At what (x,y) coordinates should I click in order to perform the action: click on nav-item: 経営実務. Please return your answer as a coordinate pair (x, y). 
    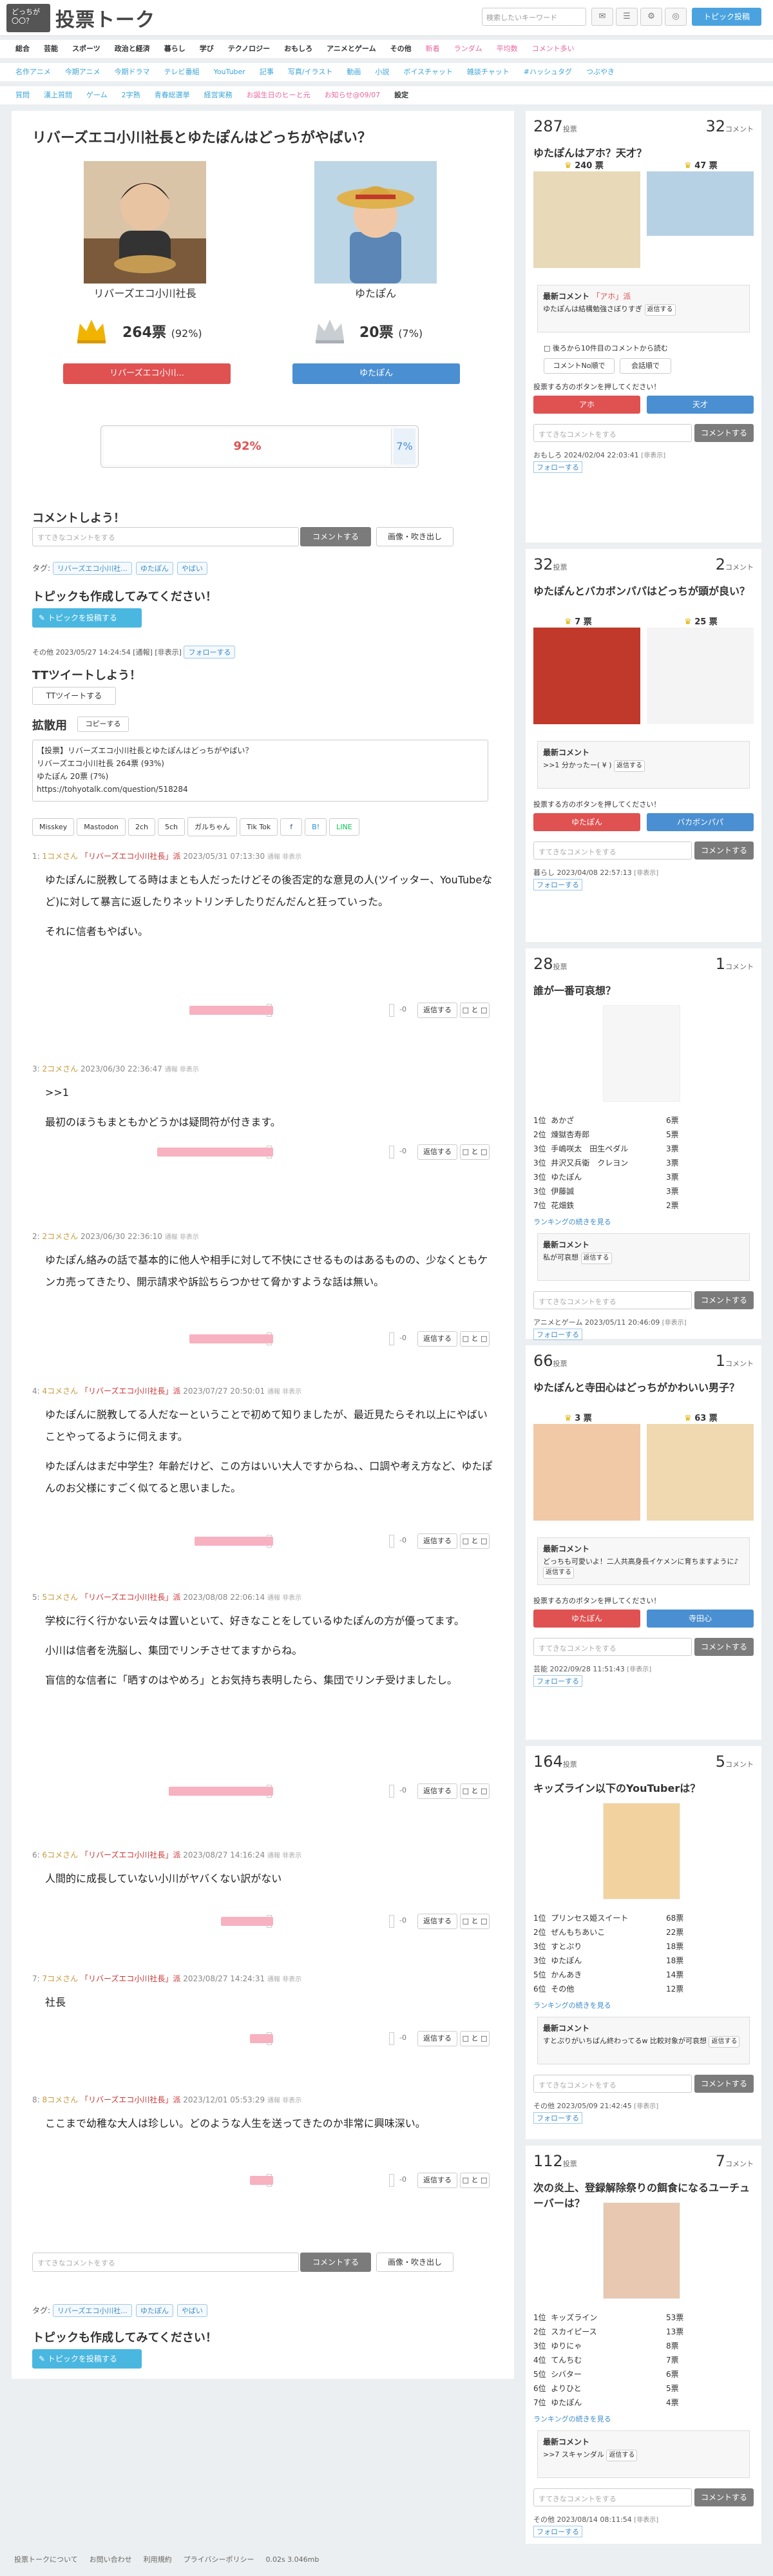
    Looking at the image, I should click on (218, 95).